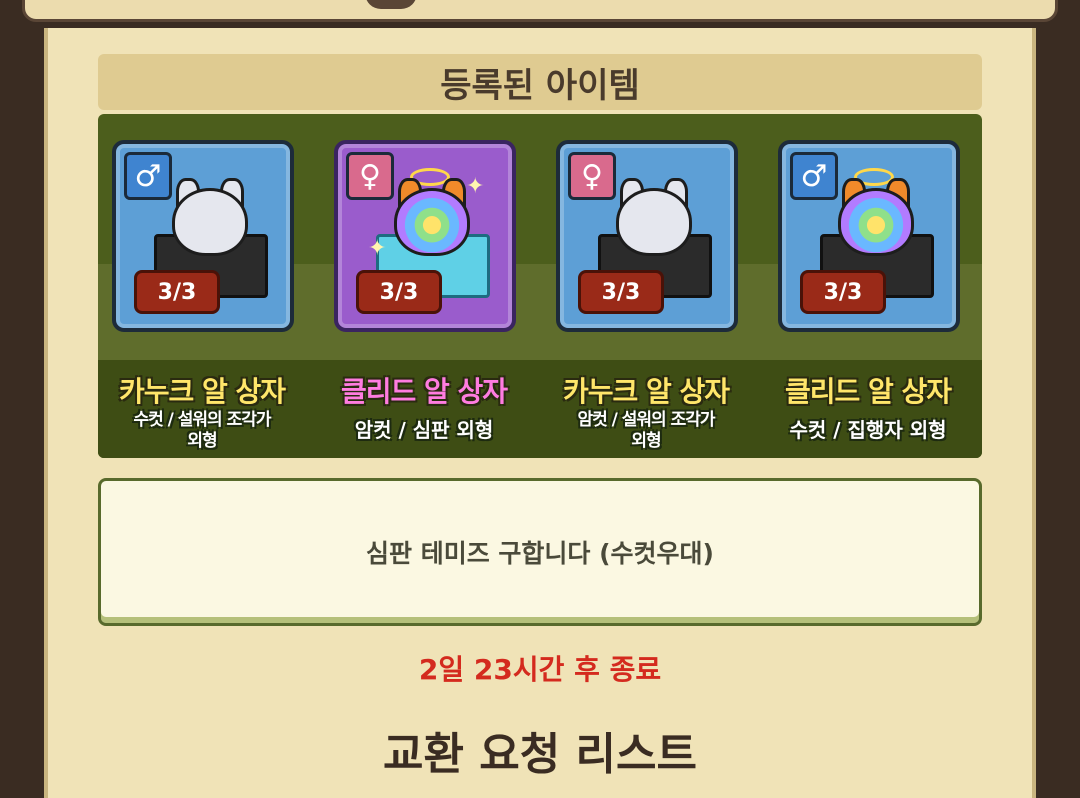  Describe the element at coordinates (646, 430) in the screenshot. I see `item-description: 암컷 / 설워의 조각가 외형` at that location.